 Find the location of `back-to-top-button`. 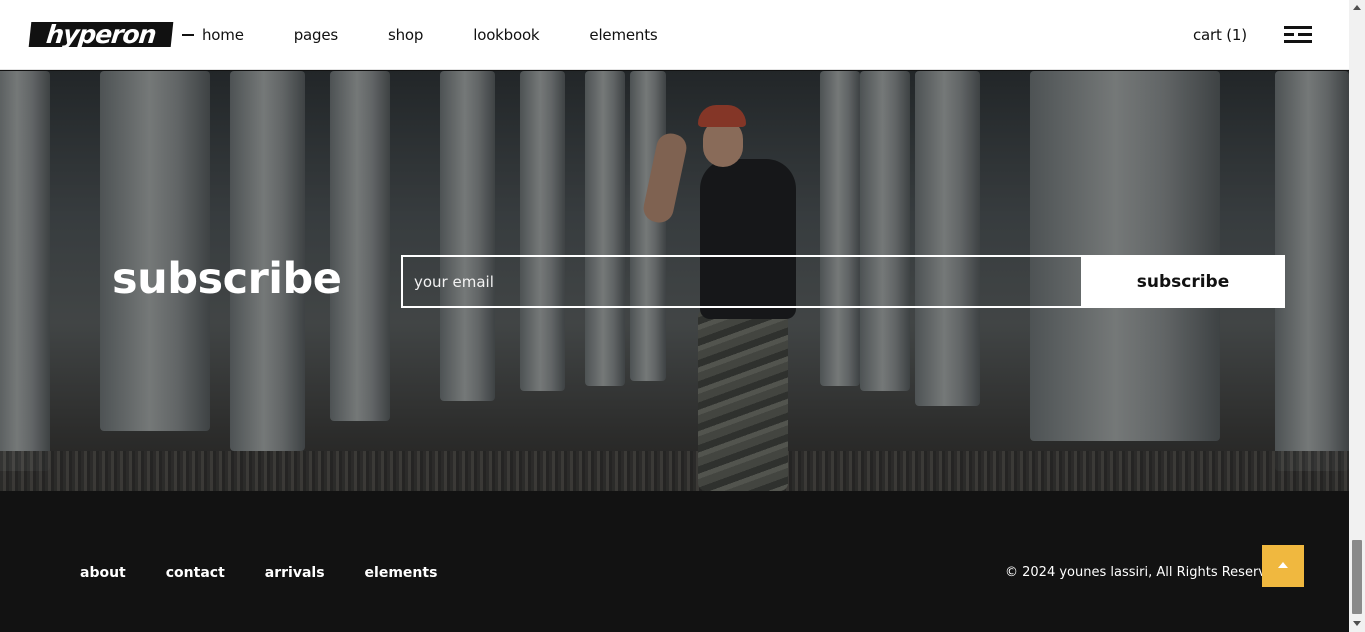

back-to-top-button is located at coordinates (1283, 566).